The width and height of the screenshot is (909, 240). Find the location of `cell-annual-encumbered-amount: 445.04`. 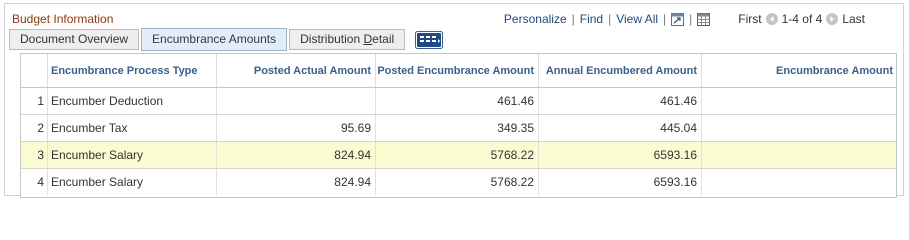

cell-annual-encumbered-amount: 445.04 is located at coordinates (619, 128).